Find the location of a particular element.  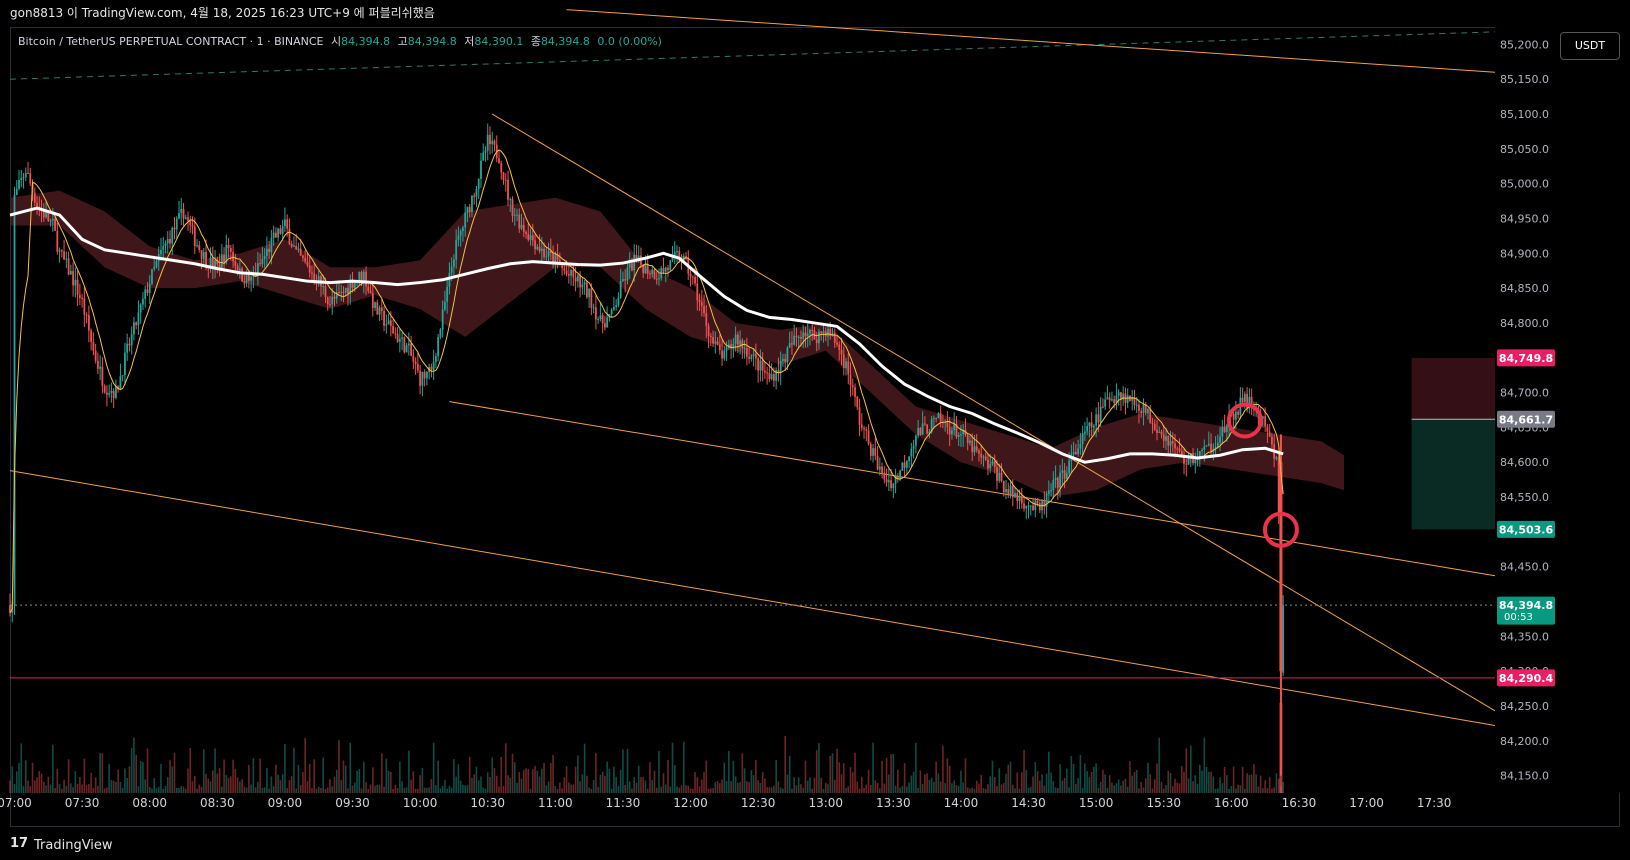

x-tick-label: 12:00 is located at coordinates (690, 803).